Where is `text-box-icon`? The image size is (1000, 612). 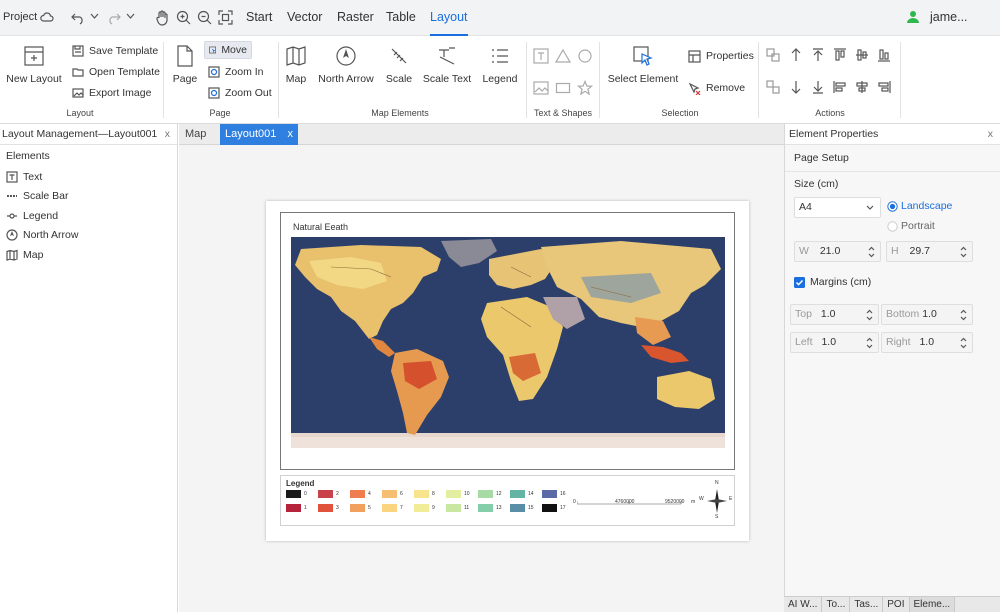 text-box-icon is located at coordinates (12, 177).